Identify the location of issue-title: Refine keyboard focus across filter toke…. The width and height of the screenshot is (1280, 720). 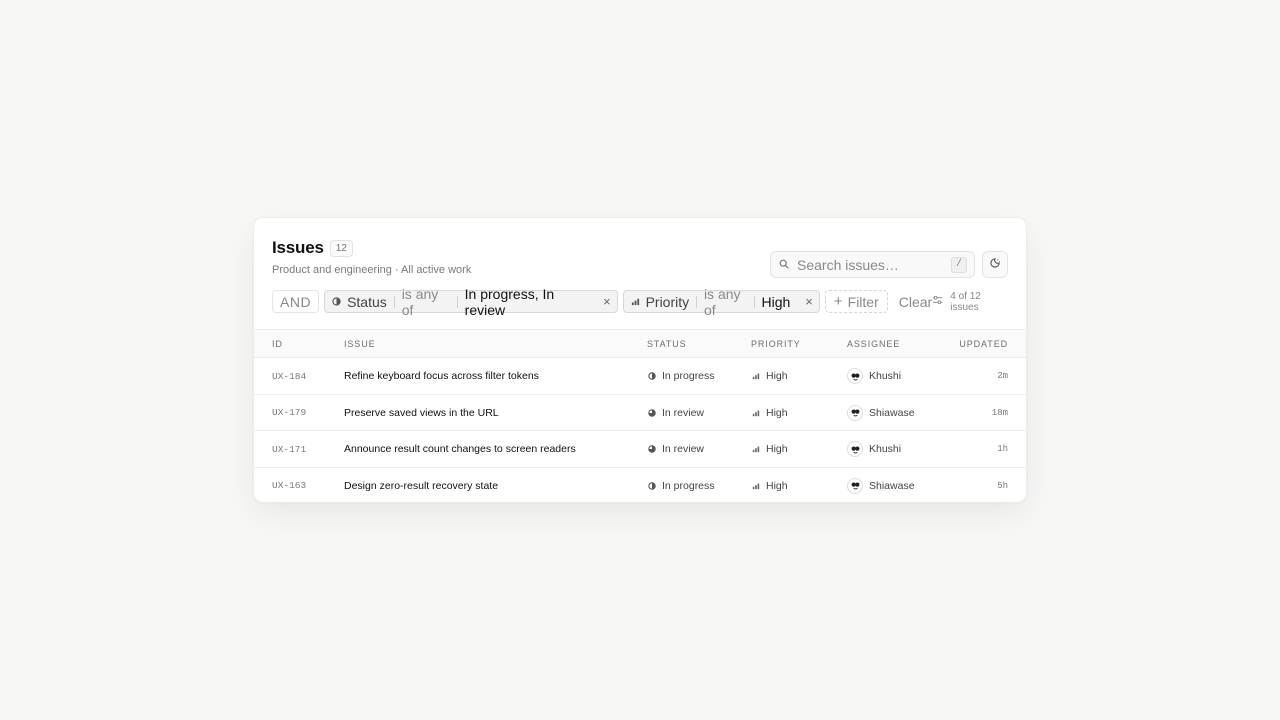
(441, 376).